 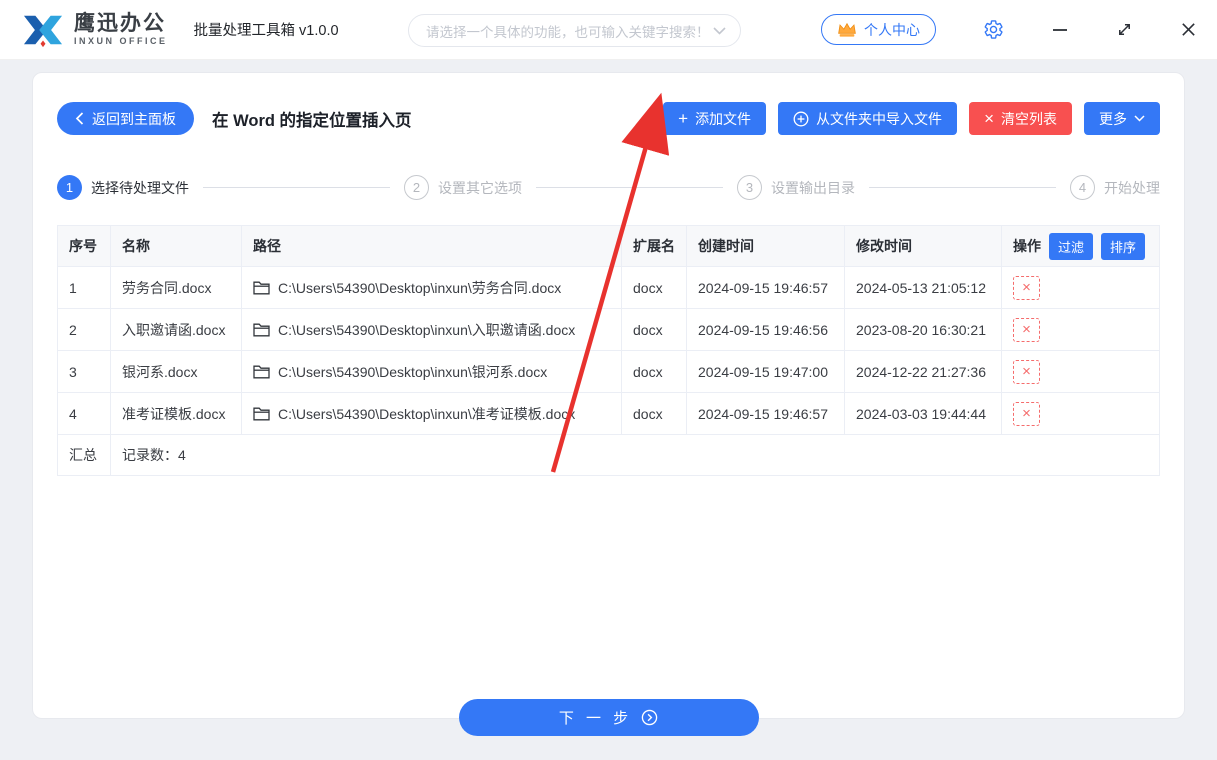 What do you see at coordinates (879, 118) in the screenshot?
I see `import-from-folder-label: 从文件夹中导入文件` at bounding box center [879, 118].